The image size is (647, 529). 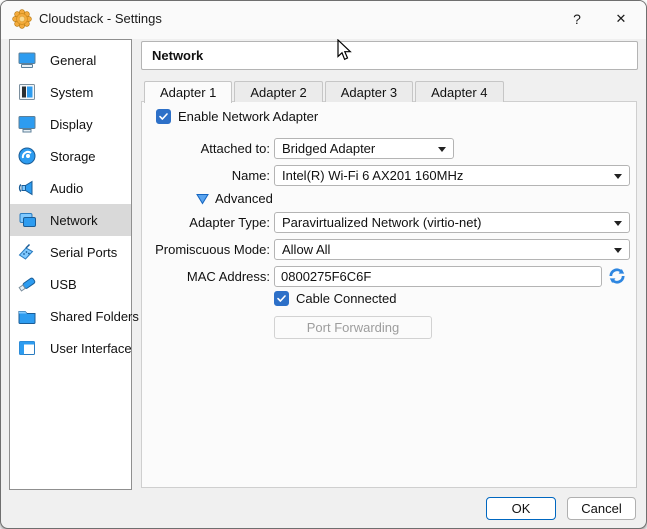 What do you see at coordinates (212, 249) in the screenshot?
I see `promiscuous-mode-label: Promiscuous Mode:` at bounding box center [212, 249].